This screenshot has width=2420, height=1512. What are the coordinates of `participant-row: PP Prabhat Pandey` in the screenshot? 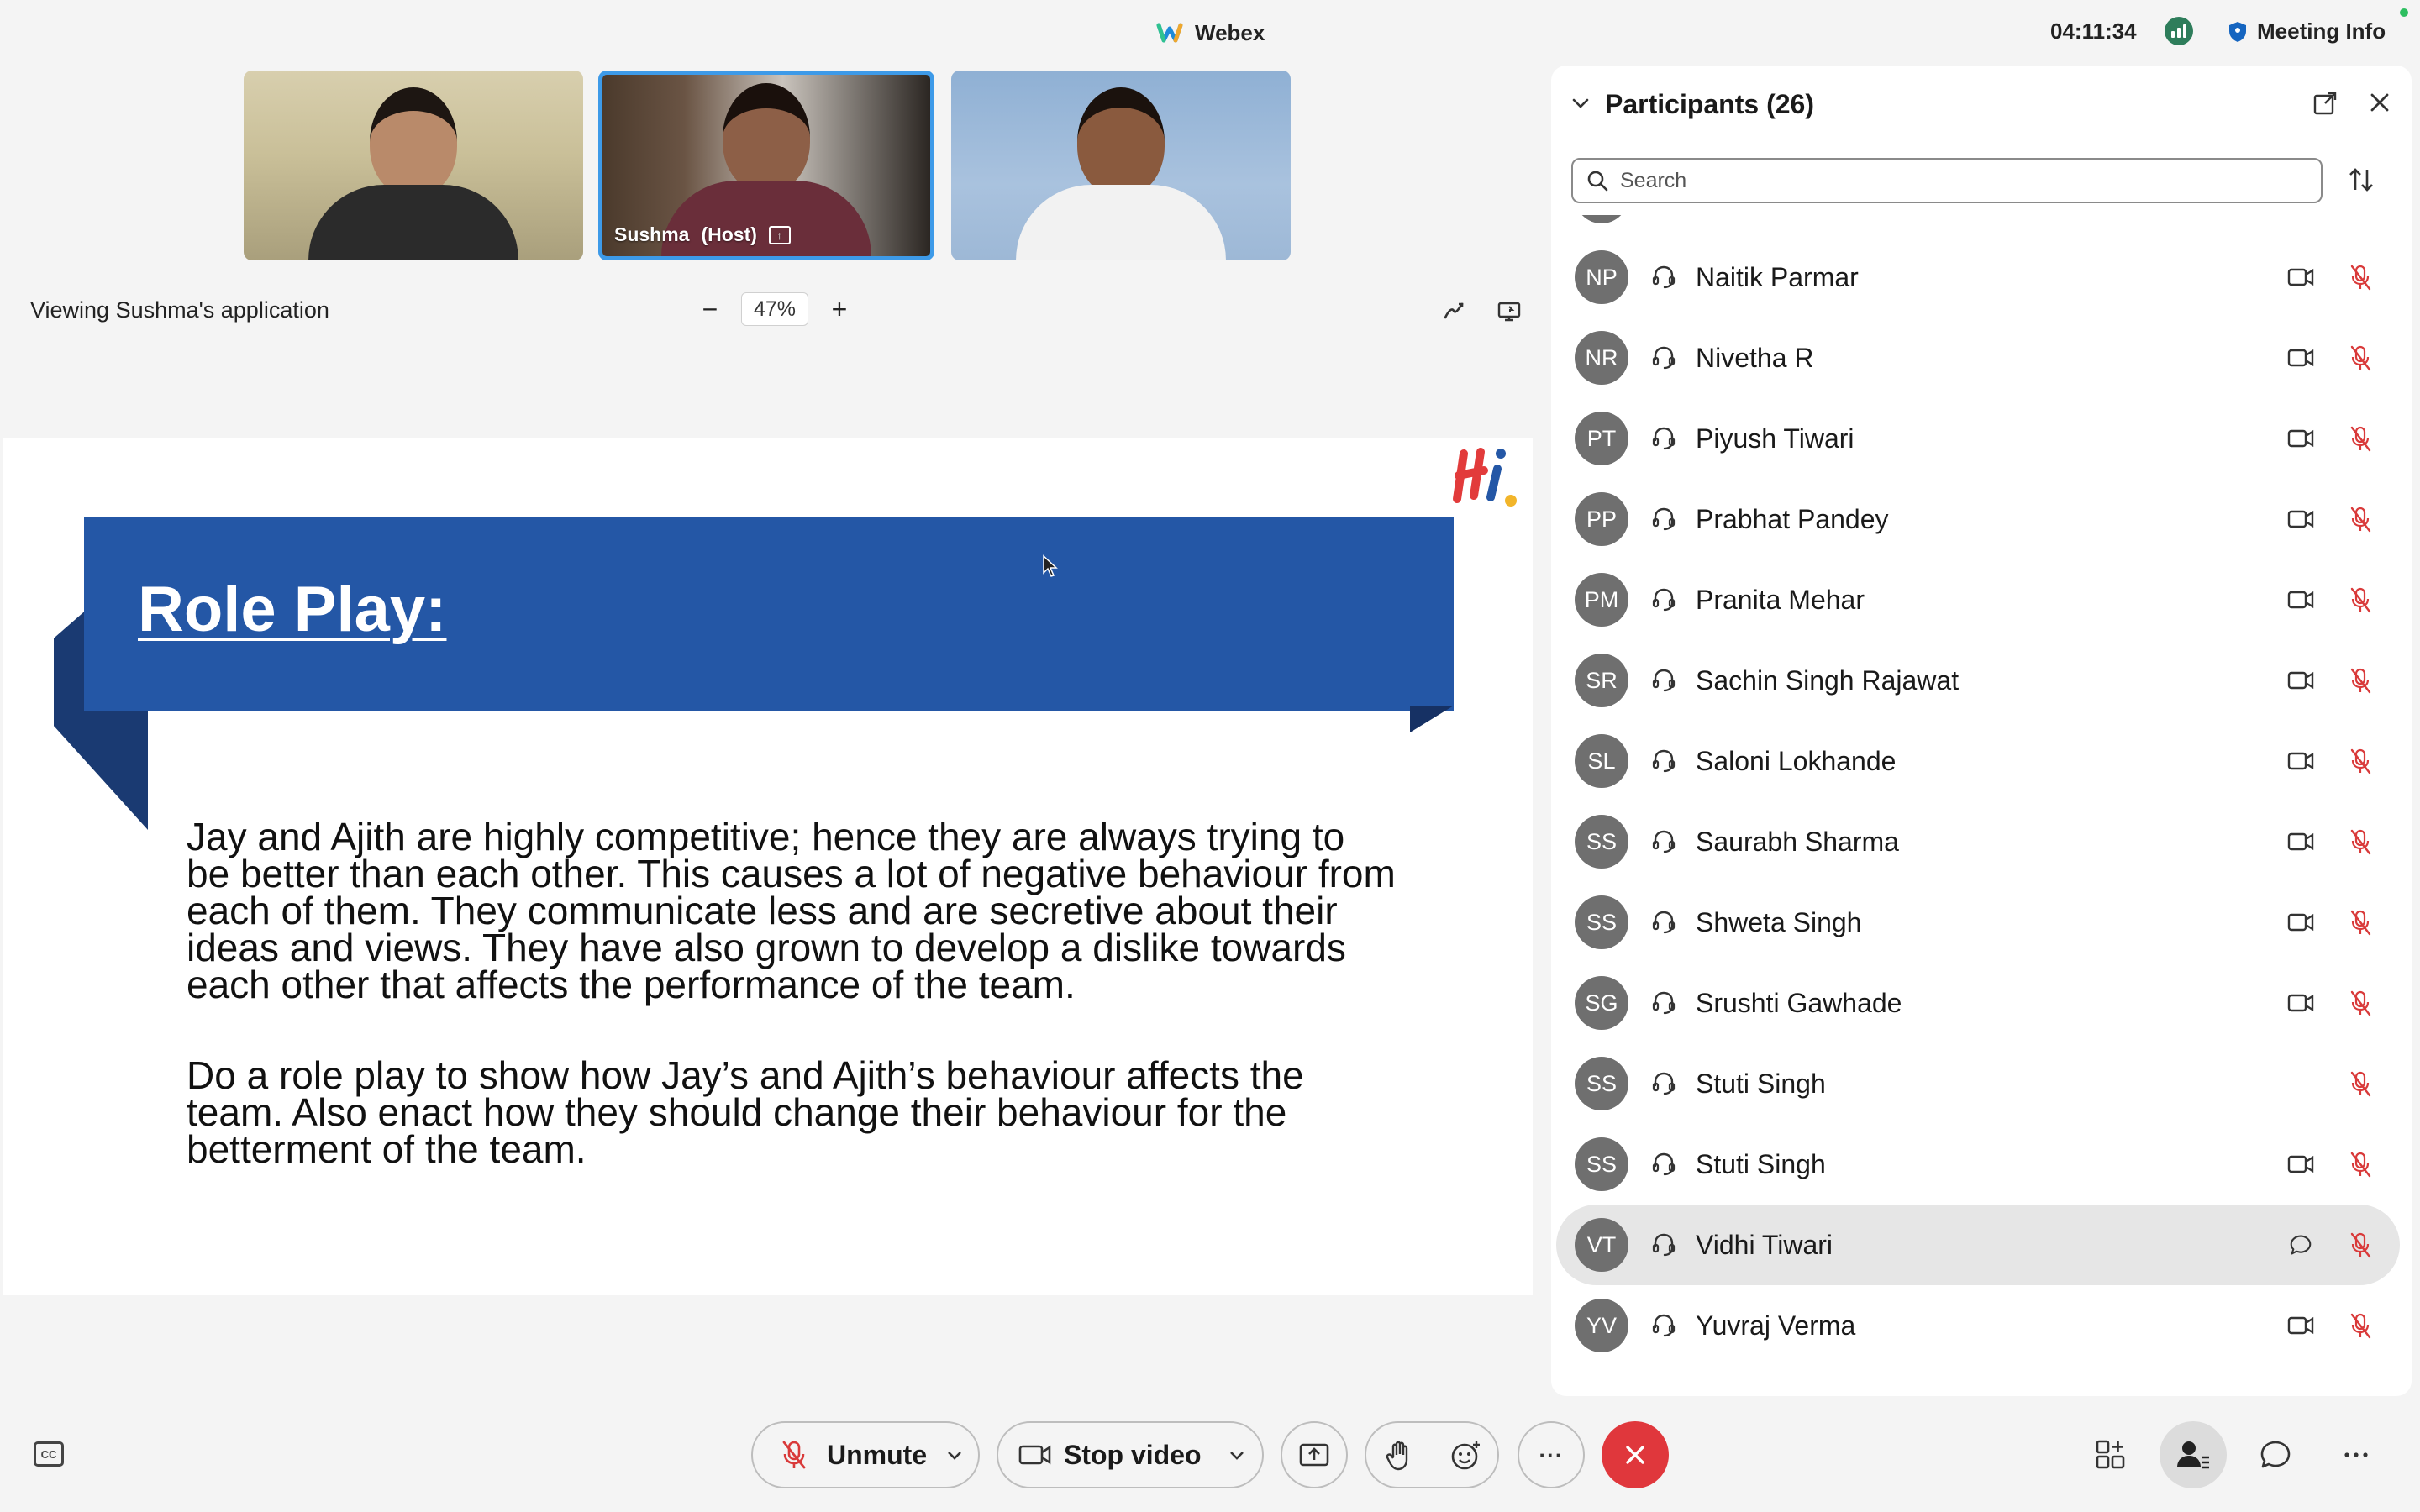 It's located at (1978, 519).